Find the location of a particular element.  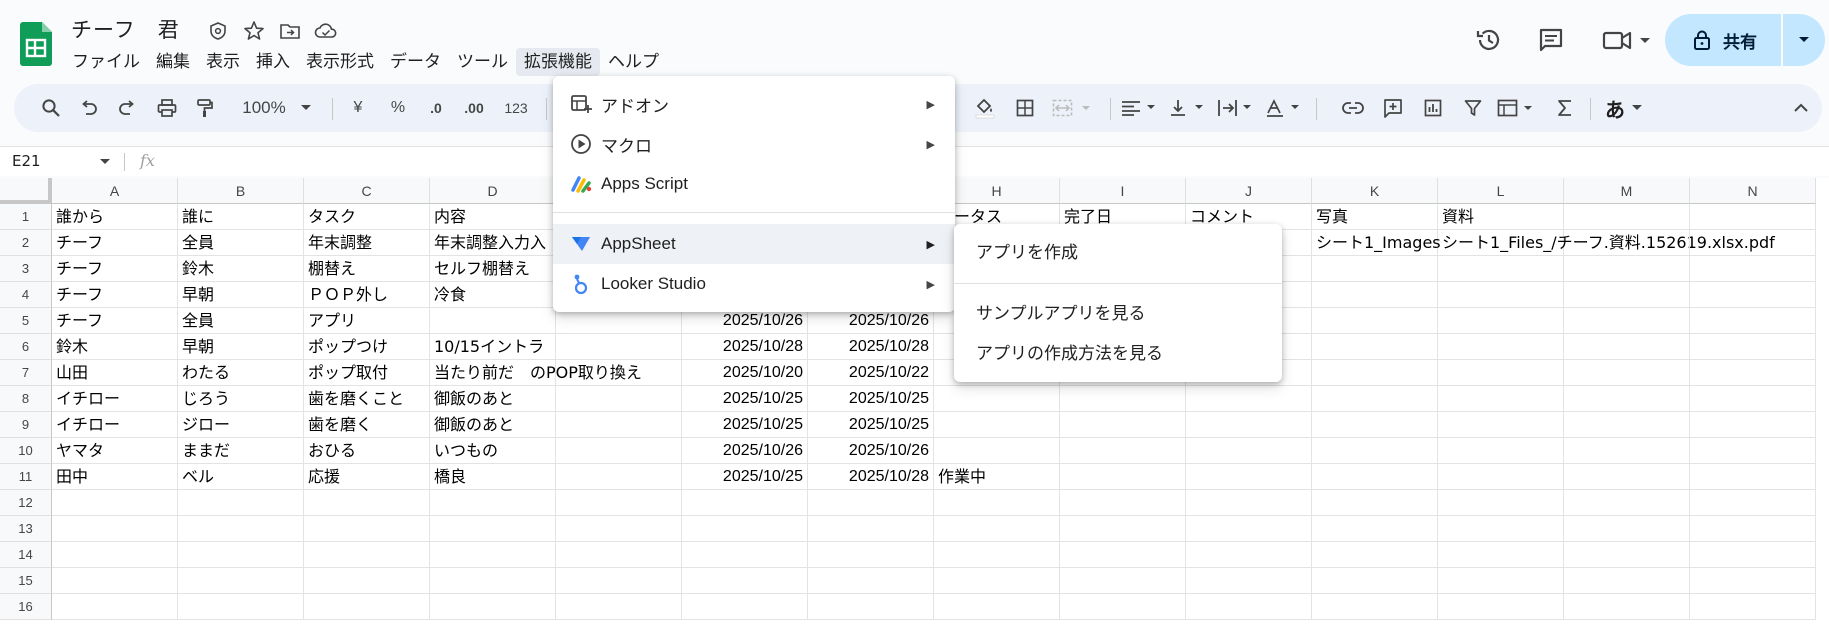

cell-e6 is located at coordinates (619, 347).